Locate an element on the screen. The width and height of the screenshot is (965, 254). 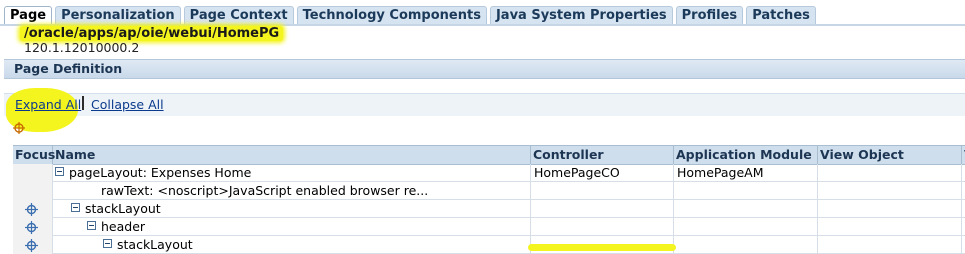
node-label: header is located at coordinates (123, 226).